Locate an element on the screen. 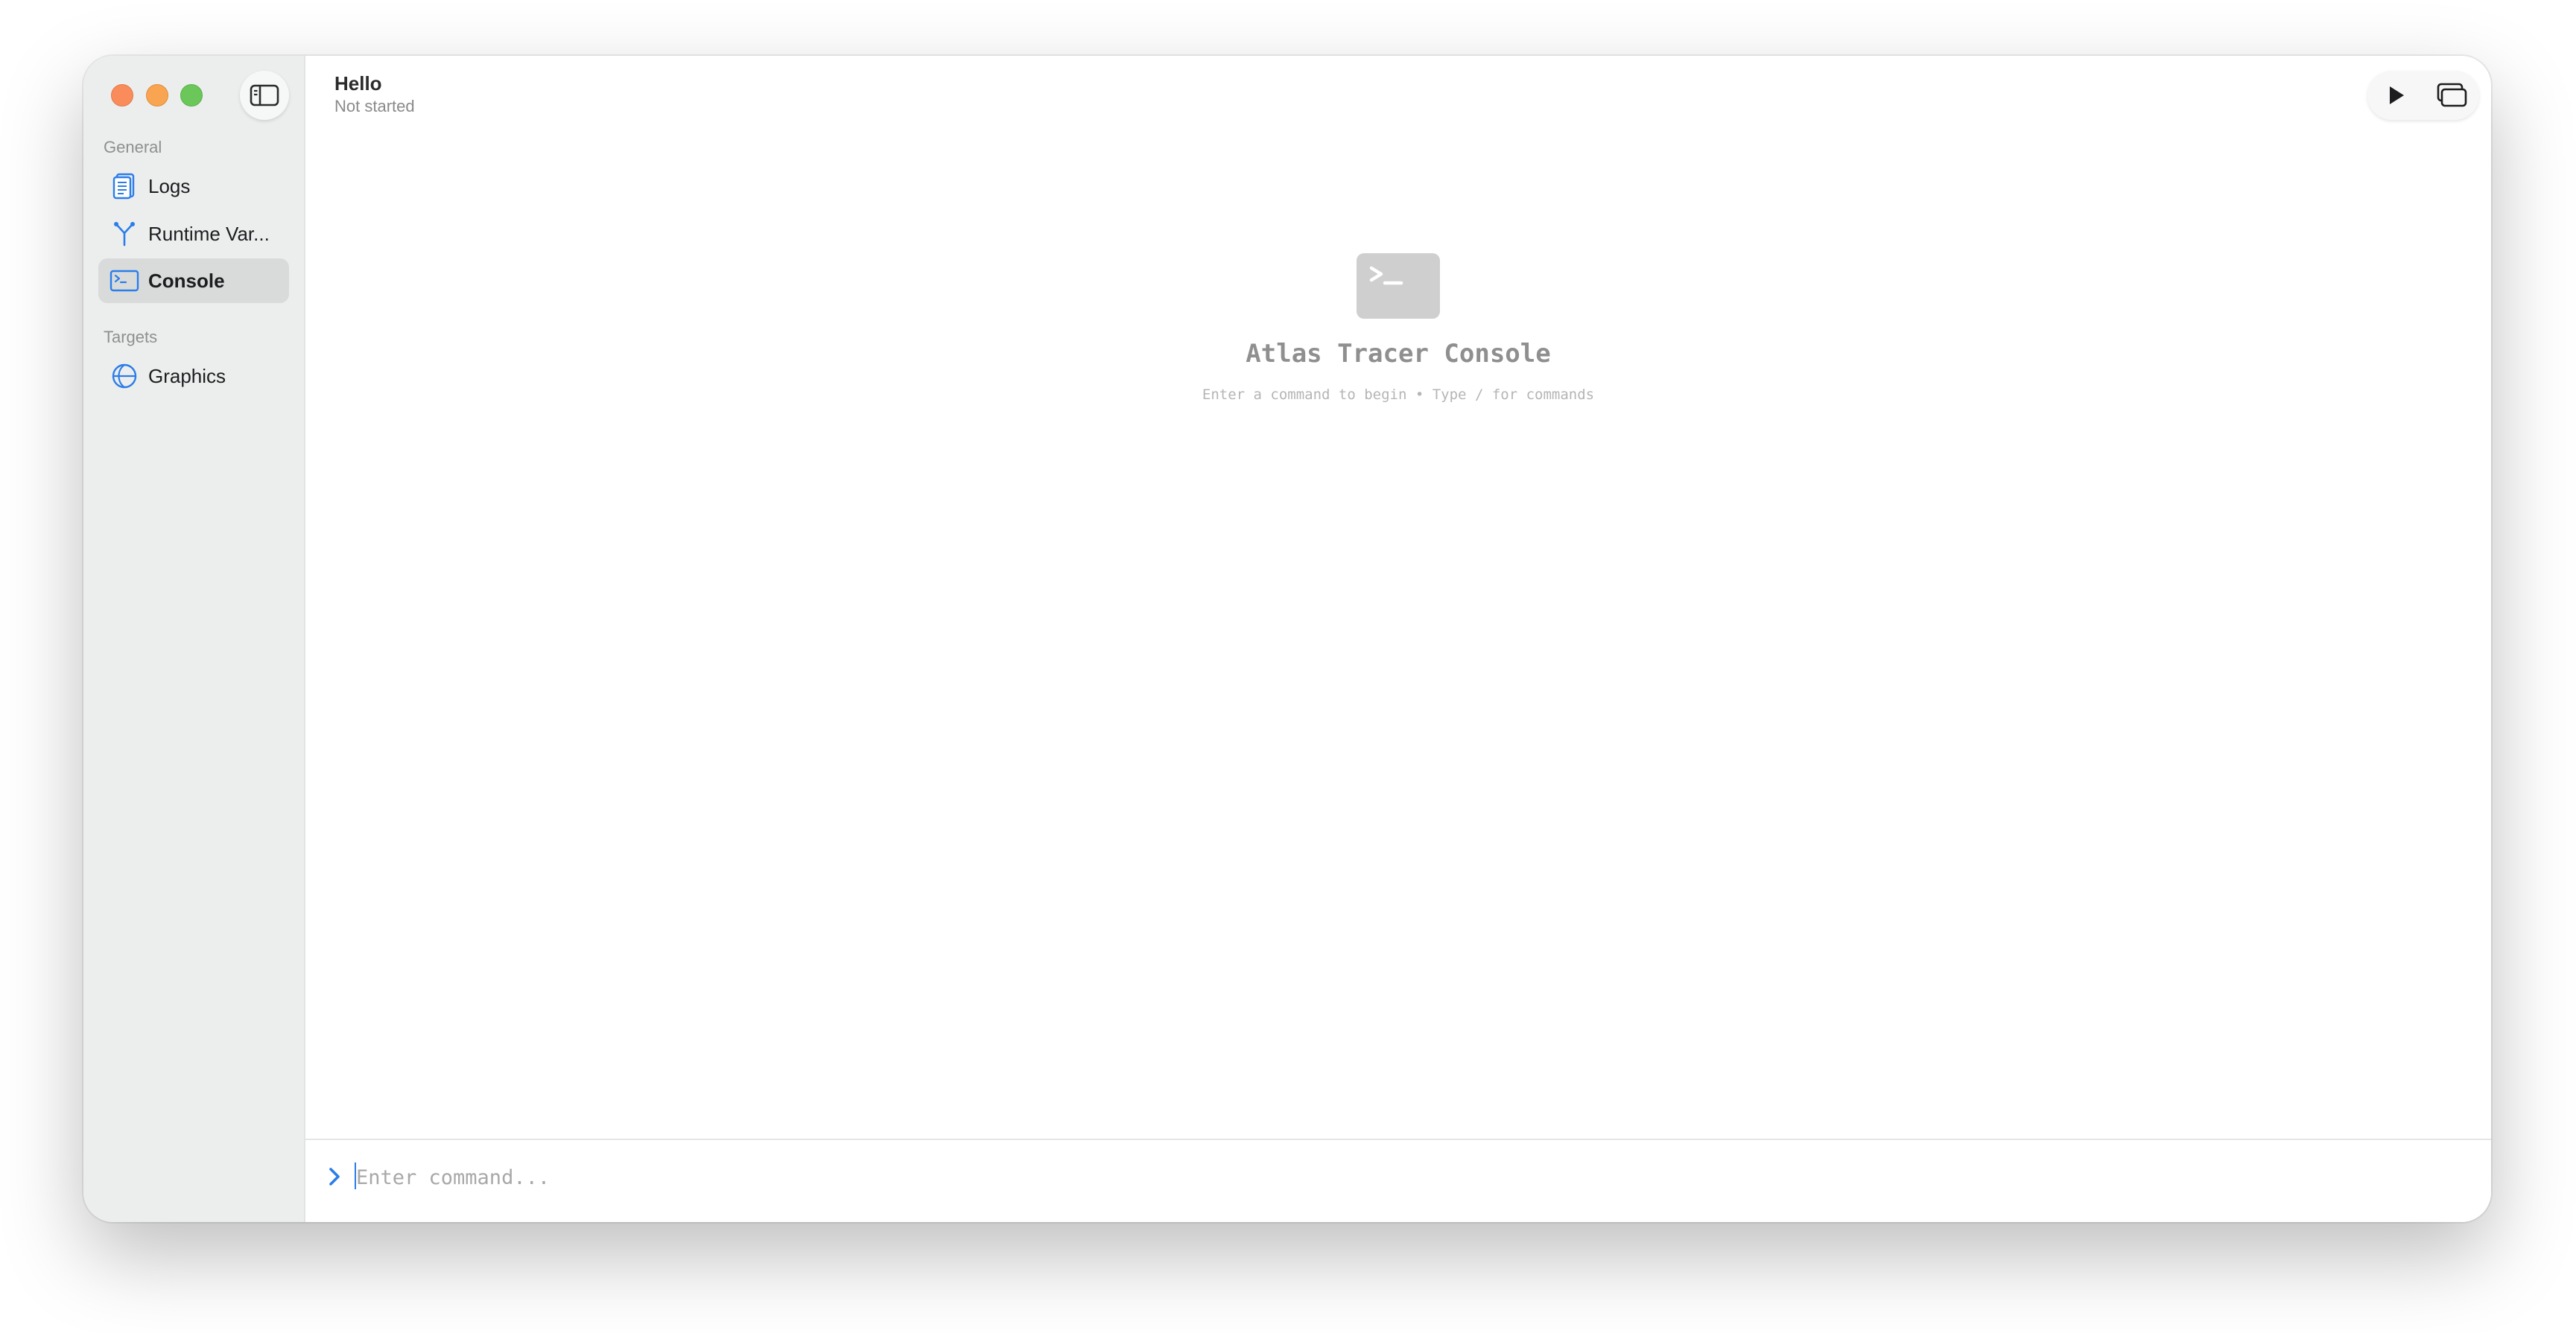 Image resolution: width=2576 pixels, height=1333 pixels. sidebar-item-graphics: Graphics is located at coordinates (194, 376).